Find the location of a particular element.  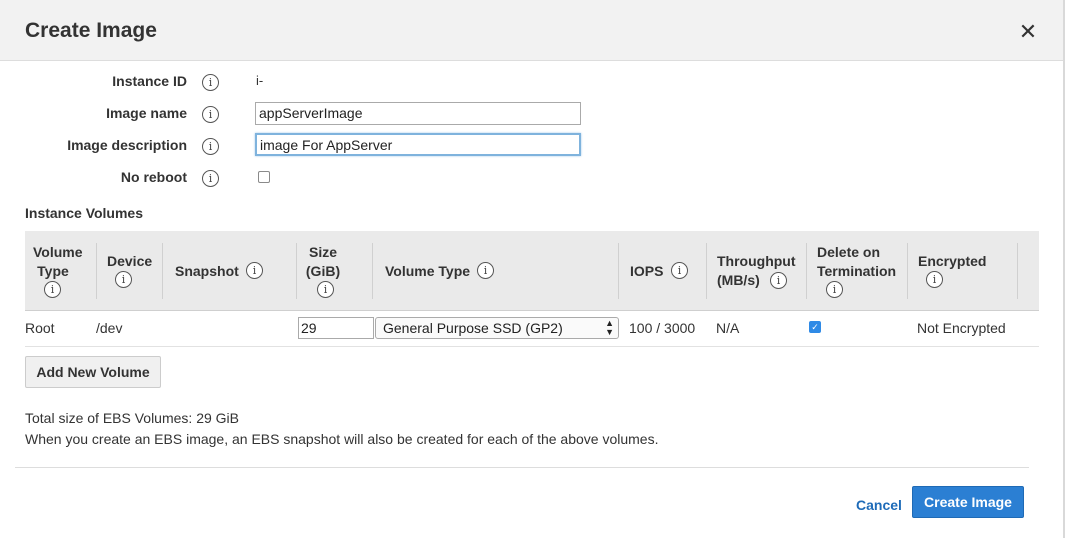

col-throughput-line1: Throughput is located at coordinates (756, 261).